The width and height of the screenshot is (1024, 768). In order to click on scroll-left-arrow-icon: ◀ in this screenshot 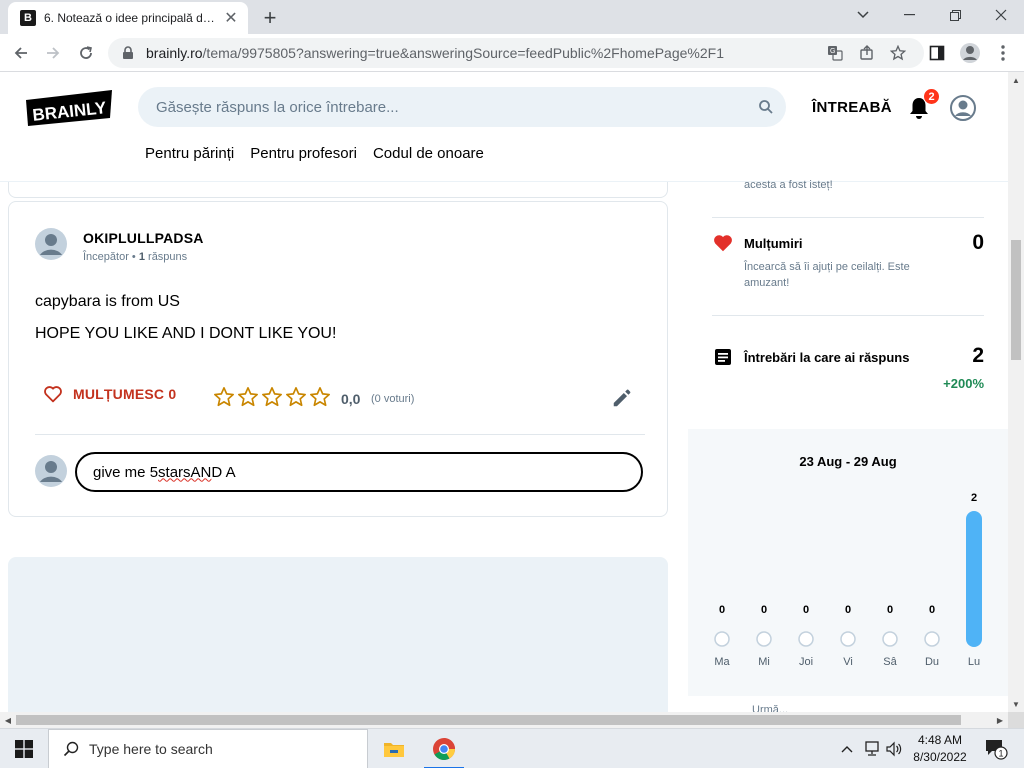, I will do `click(8, 720)`.